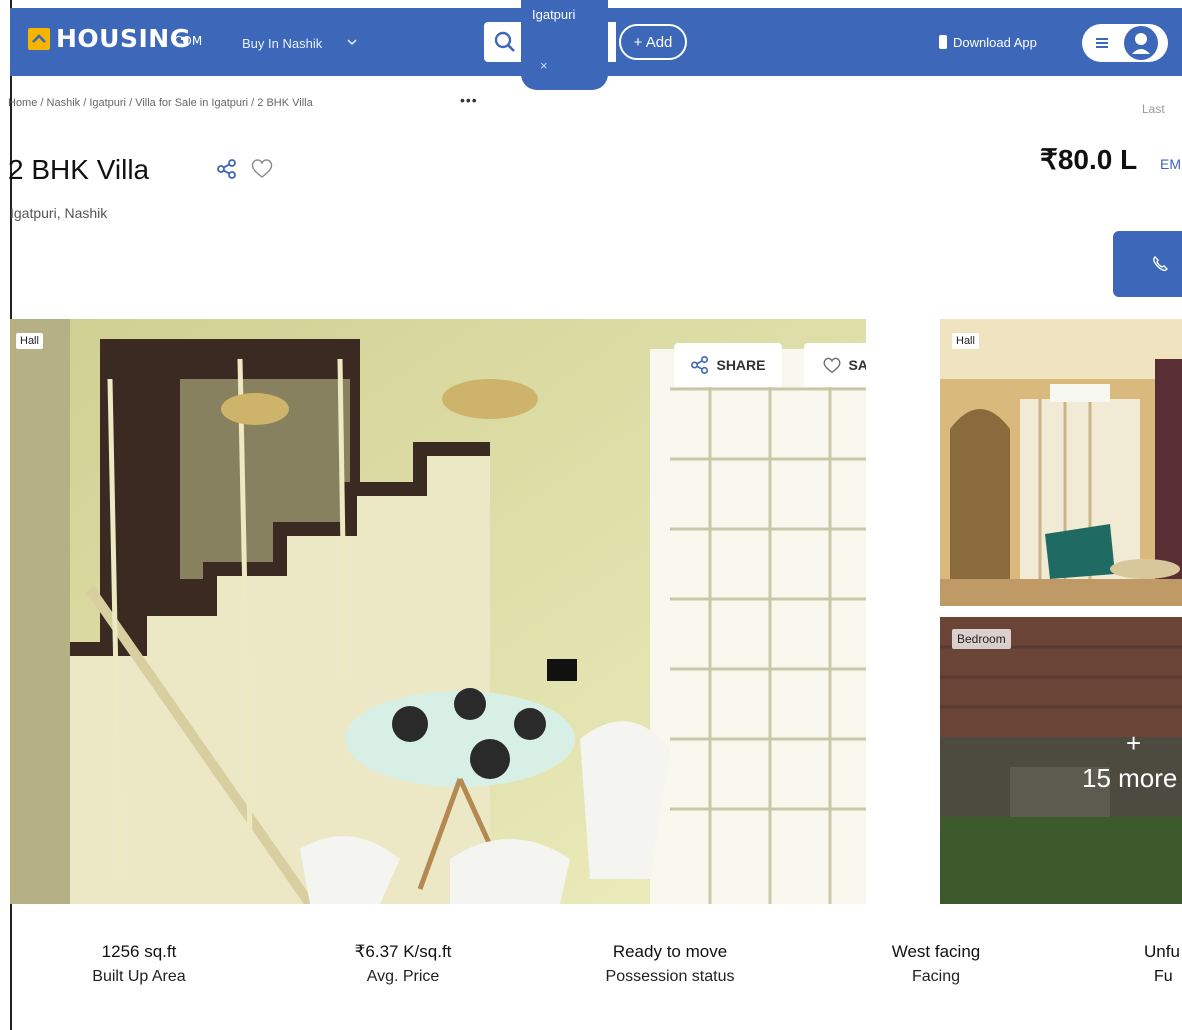 The height and width of the screenshot is (1030, 1182). Describe the element at coordinates (857, 365) in the screenshot. I see `photo-save-label: SAVE` at that location.